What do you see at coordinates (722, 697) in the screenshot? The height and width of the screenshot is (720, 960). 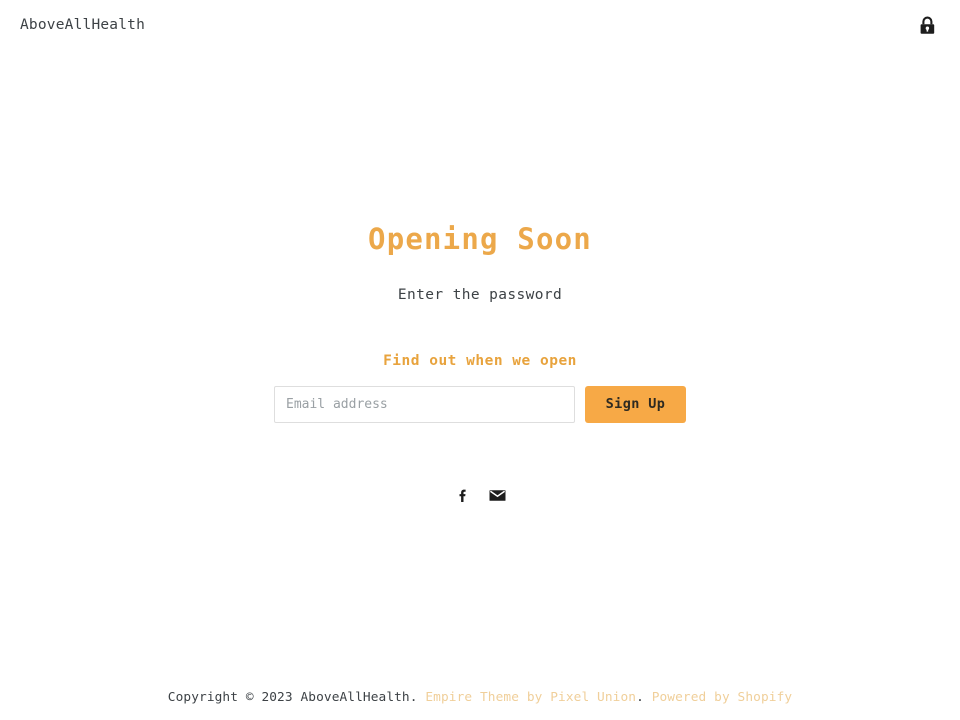 I see `powered-by-shopify-link: Powered by Shopify` at bounding box center [722, 697].